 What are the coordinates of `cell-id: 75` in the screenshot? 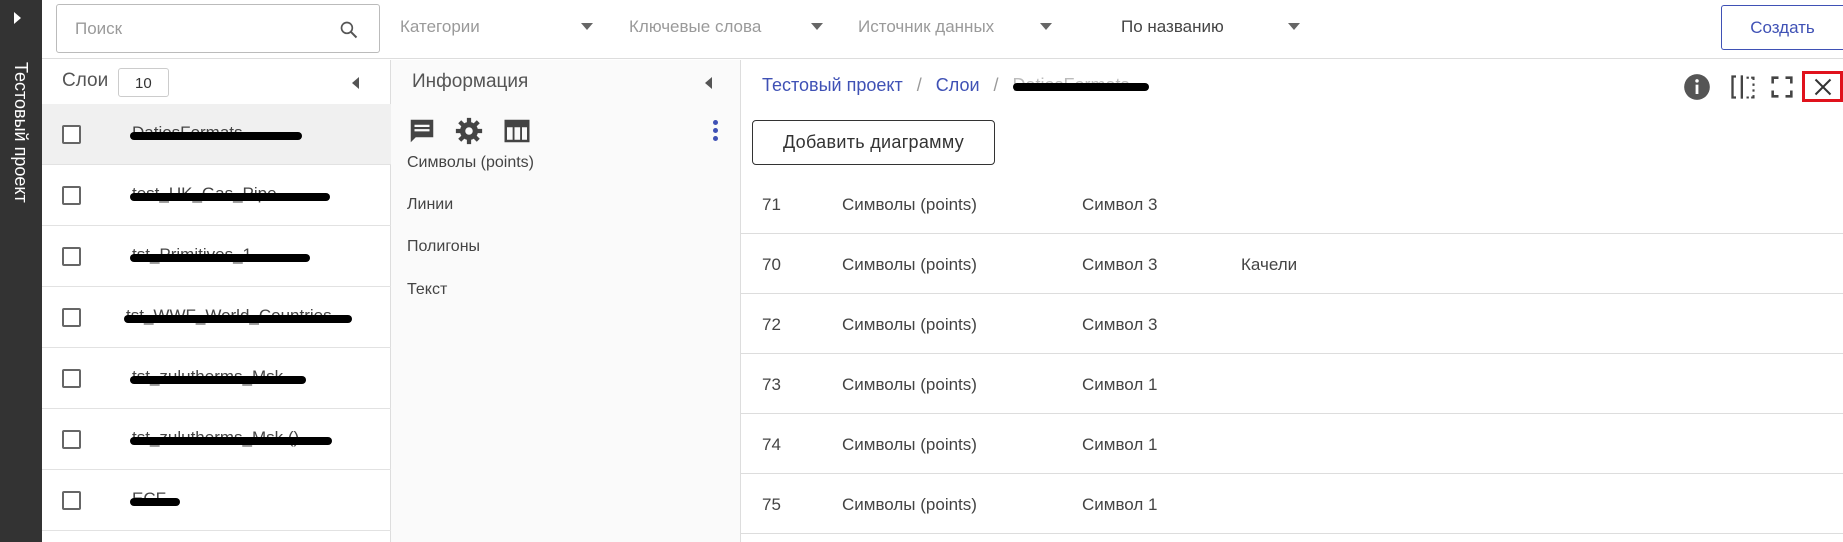 It's located at (771, 504).